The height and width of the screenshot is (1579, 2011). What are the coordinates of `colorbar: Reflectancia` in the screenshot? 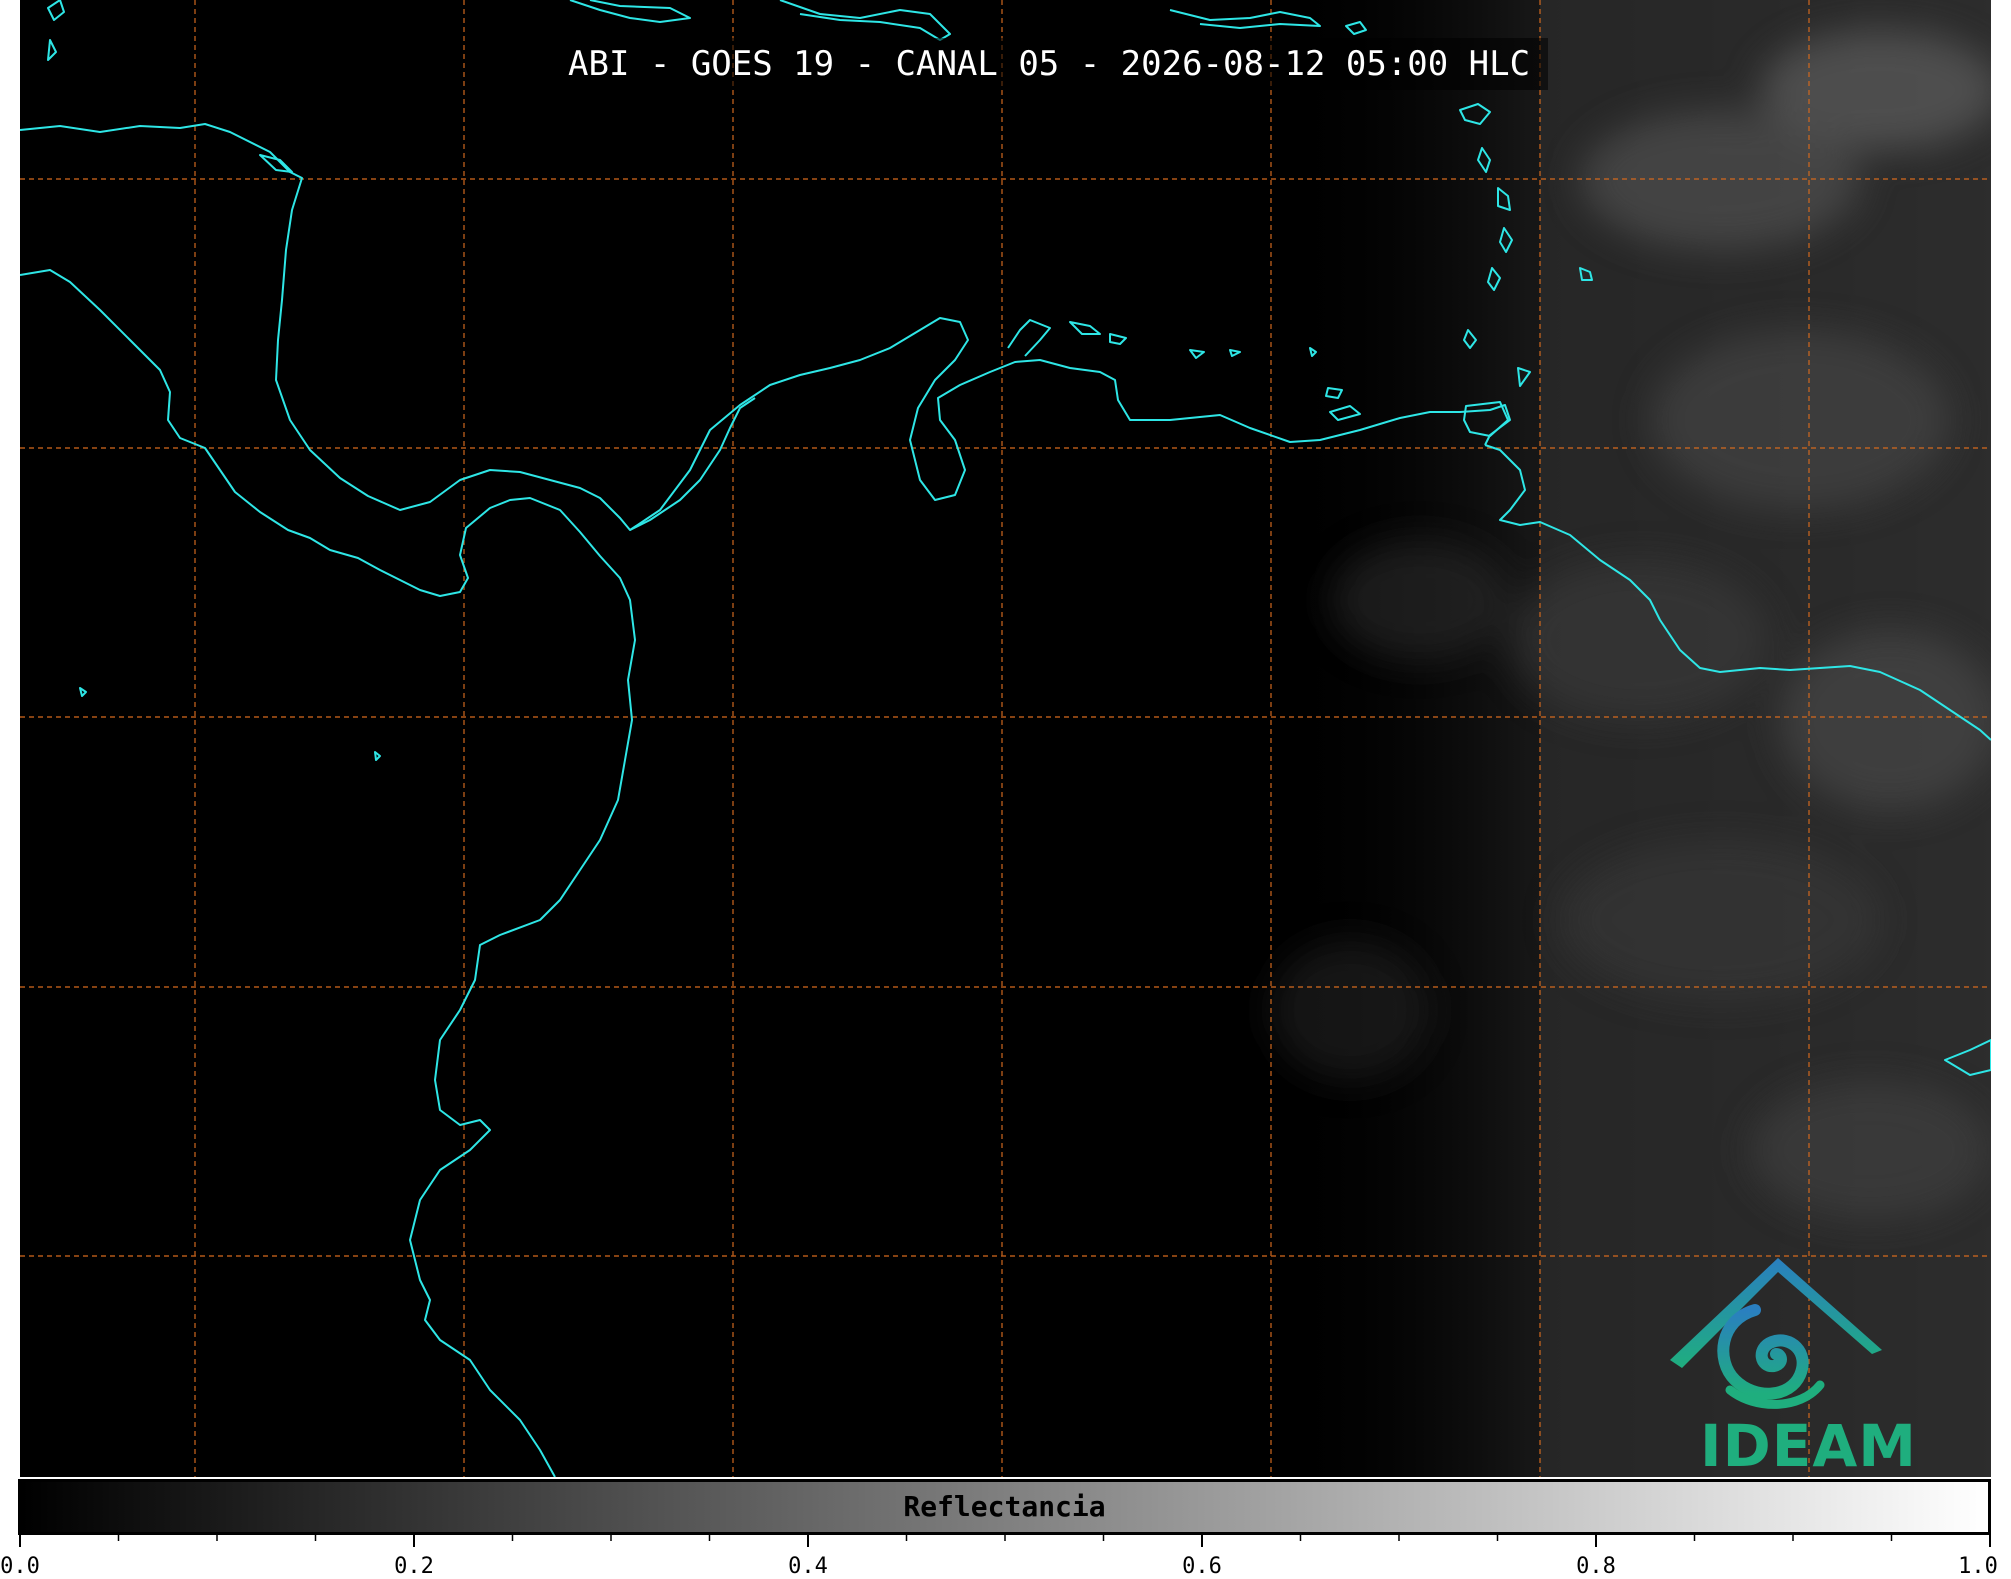 It's located at (1004, 1507).